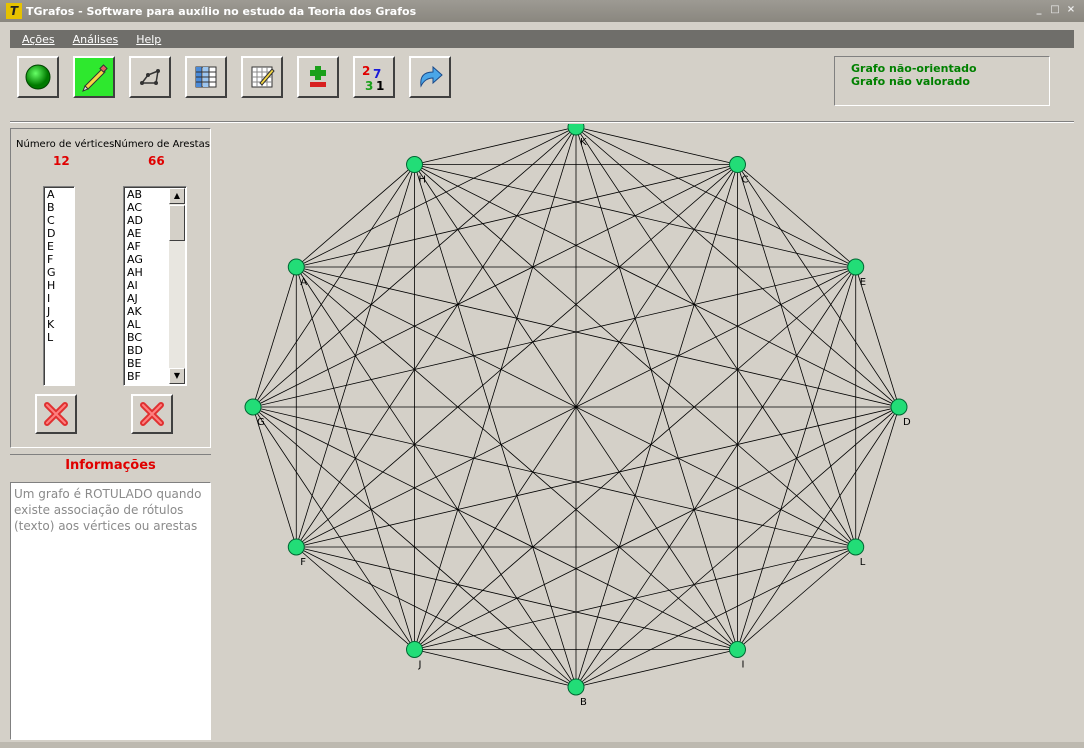 The image size is (1084, 748). Describe the element at coordinates (583, 702) in the screenshot. I see `graph-vertex-label: B` at that location.